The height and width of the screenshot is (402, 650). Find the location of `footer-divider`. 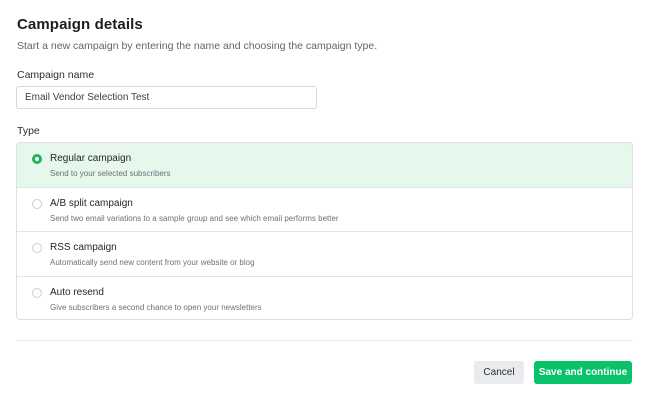

footer-divider is located at coordinates (324, 340).